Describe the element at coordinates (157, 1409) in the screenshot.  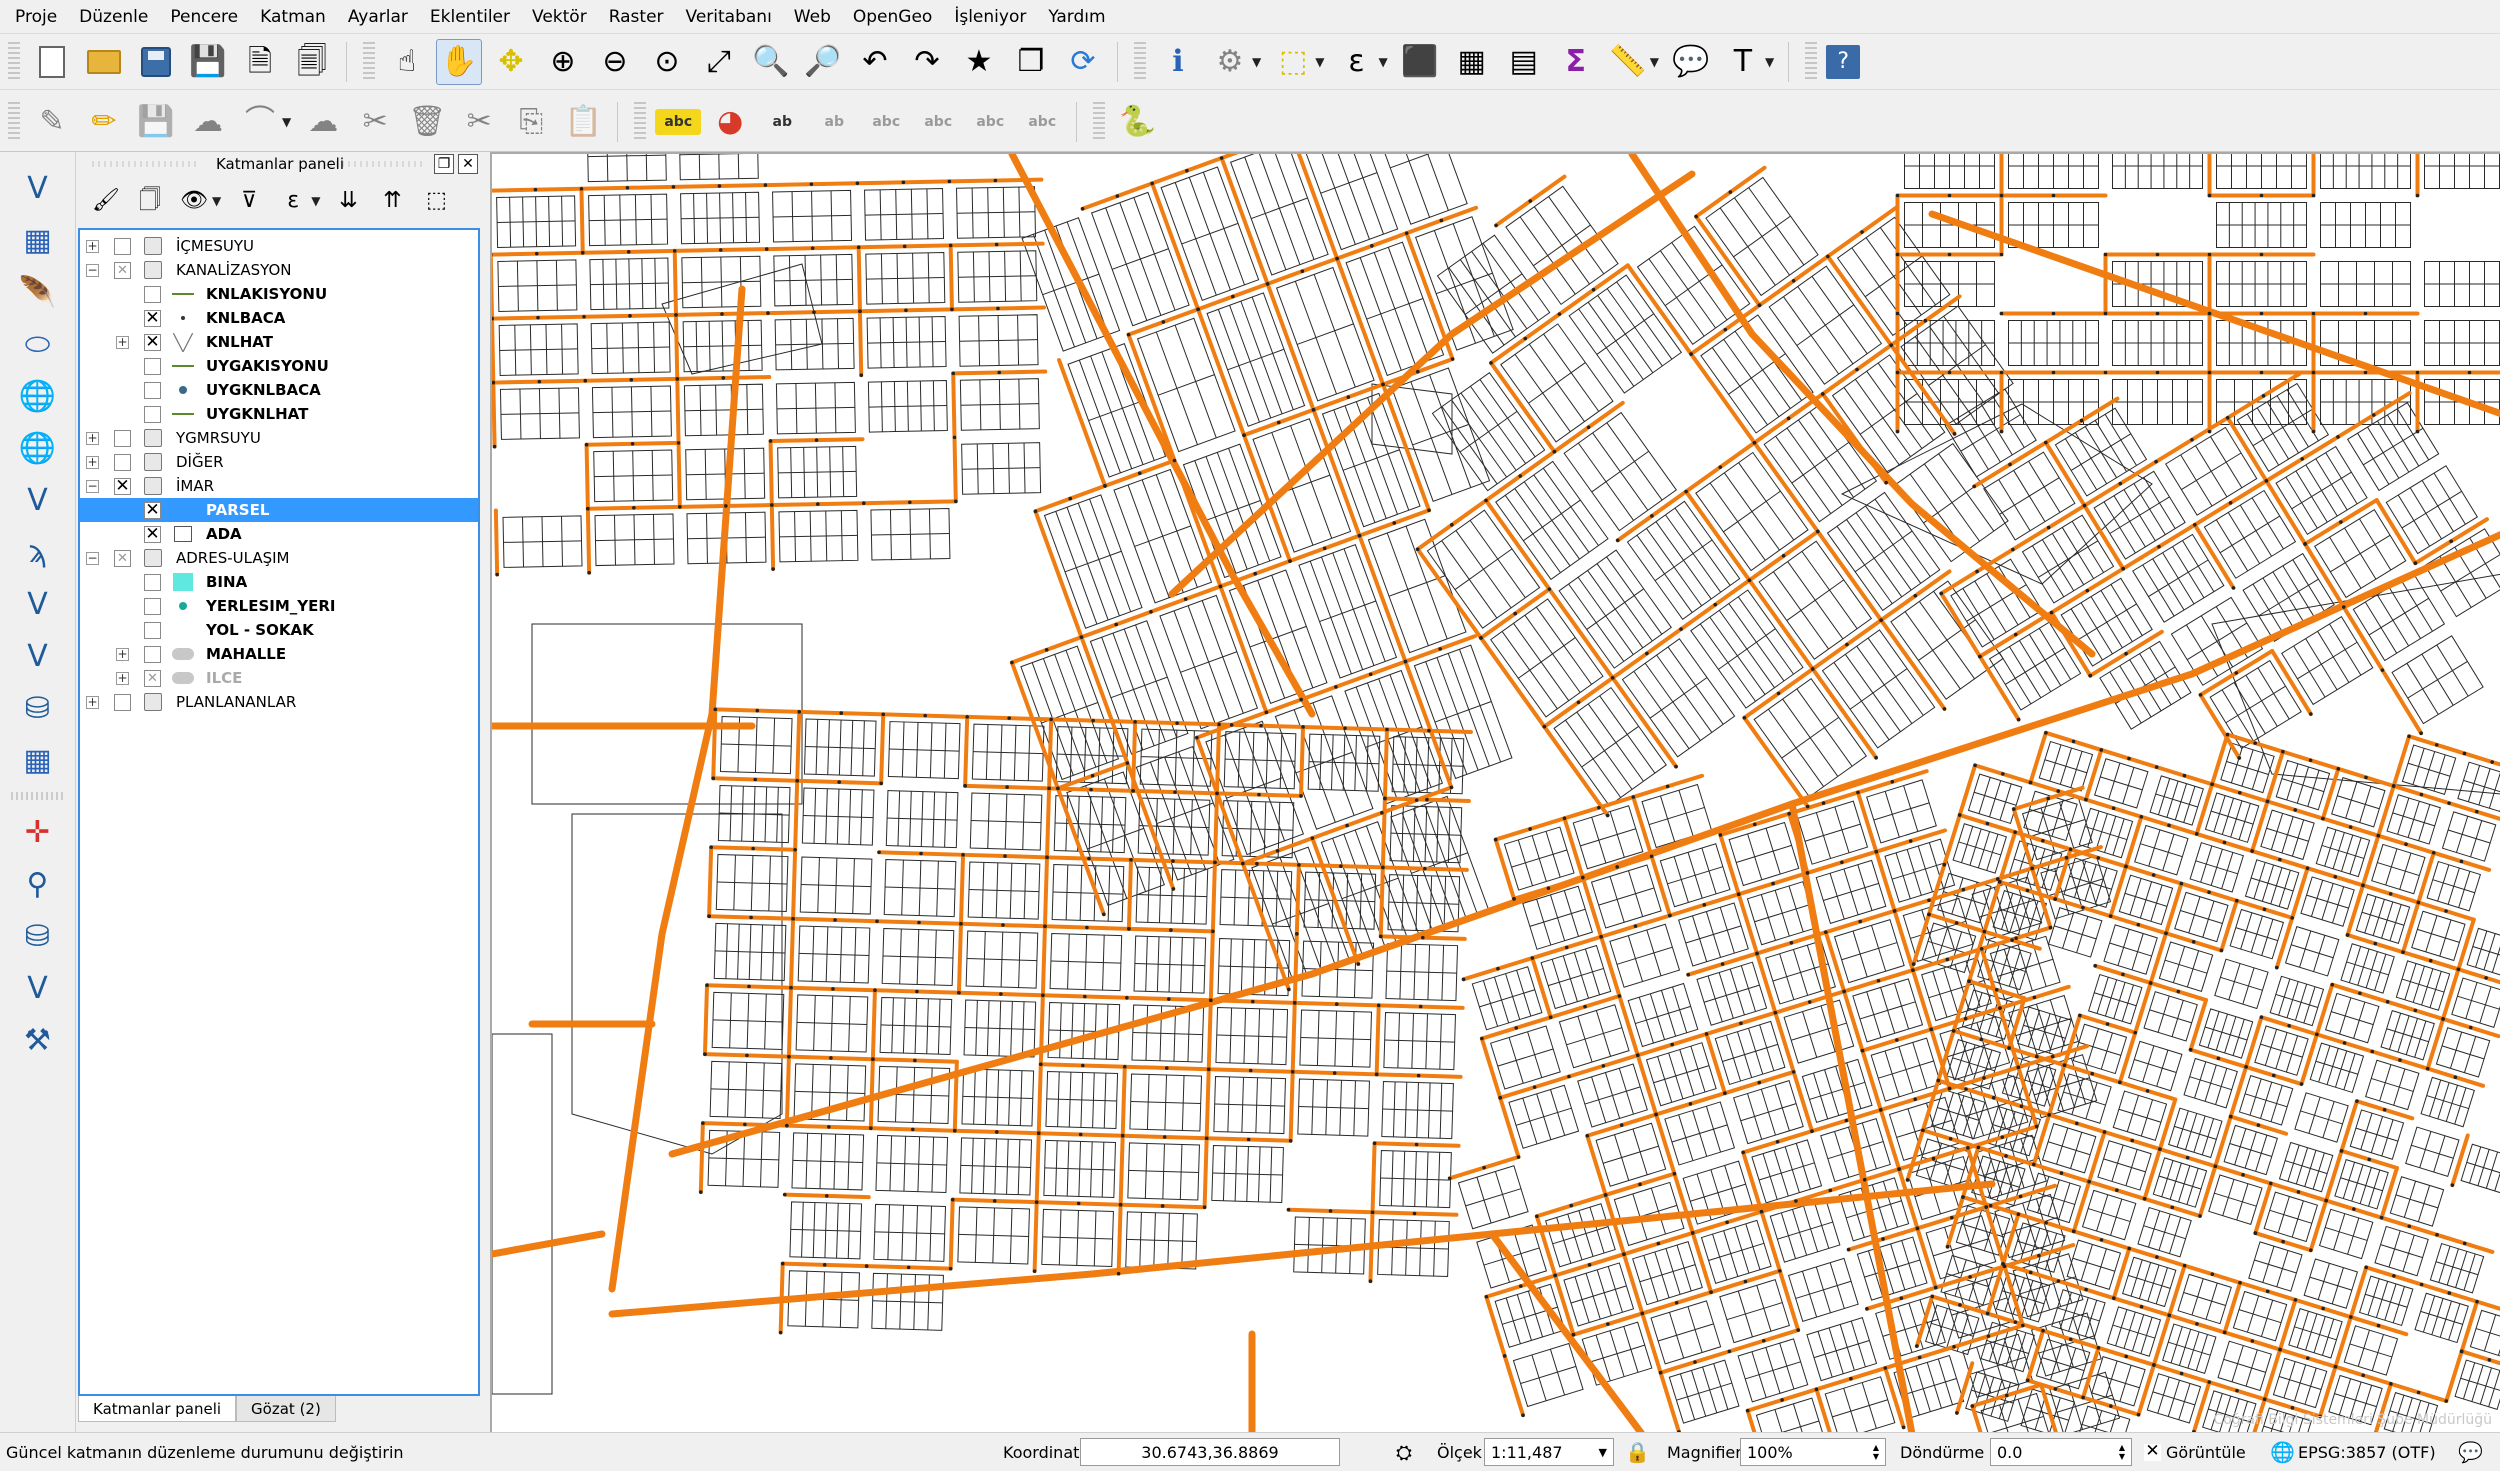
I see `tab-layers-panel: Katmanlar paneli` at that location.